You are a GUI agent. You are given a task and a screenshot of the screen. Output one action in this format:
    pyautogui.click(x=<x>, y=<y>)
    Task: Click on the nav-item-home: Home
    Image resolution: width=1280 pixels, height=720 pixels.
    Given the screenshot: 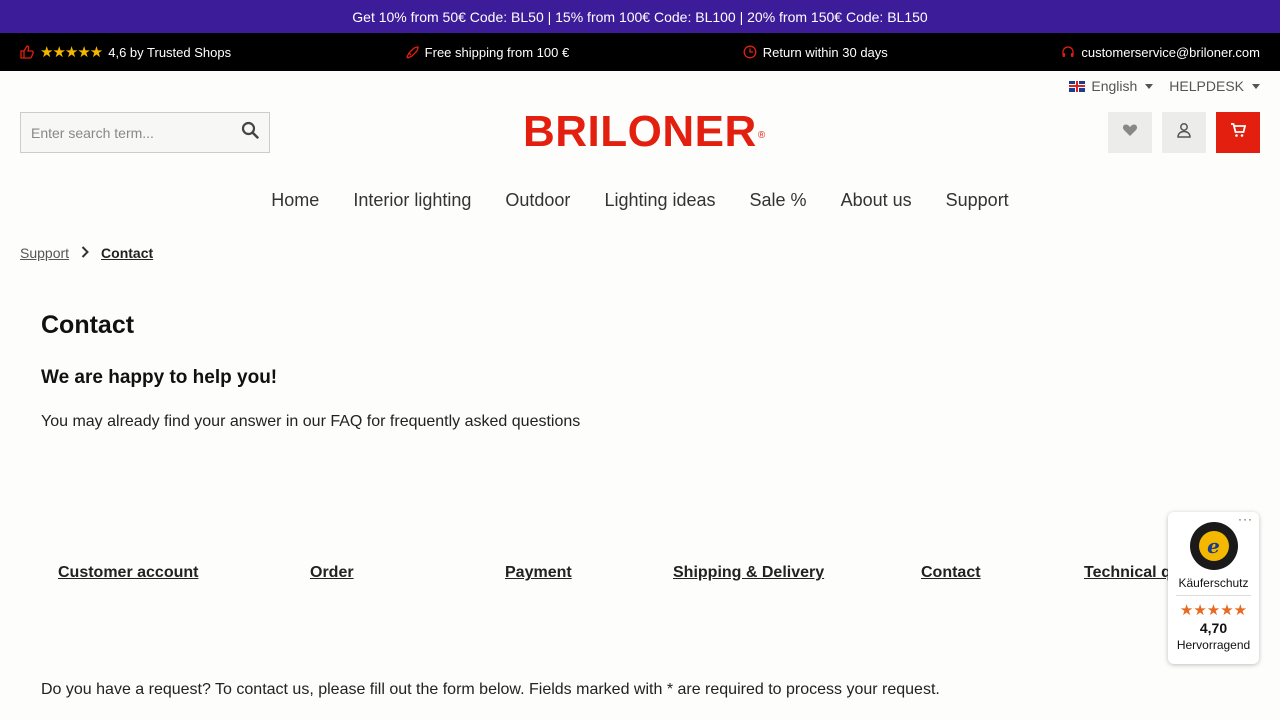 What is the action you would take?
    pyautogui.click(x=295, y=200)
    